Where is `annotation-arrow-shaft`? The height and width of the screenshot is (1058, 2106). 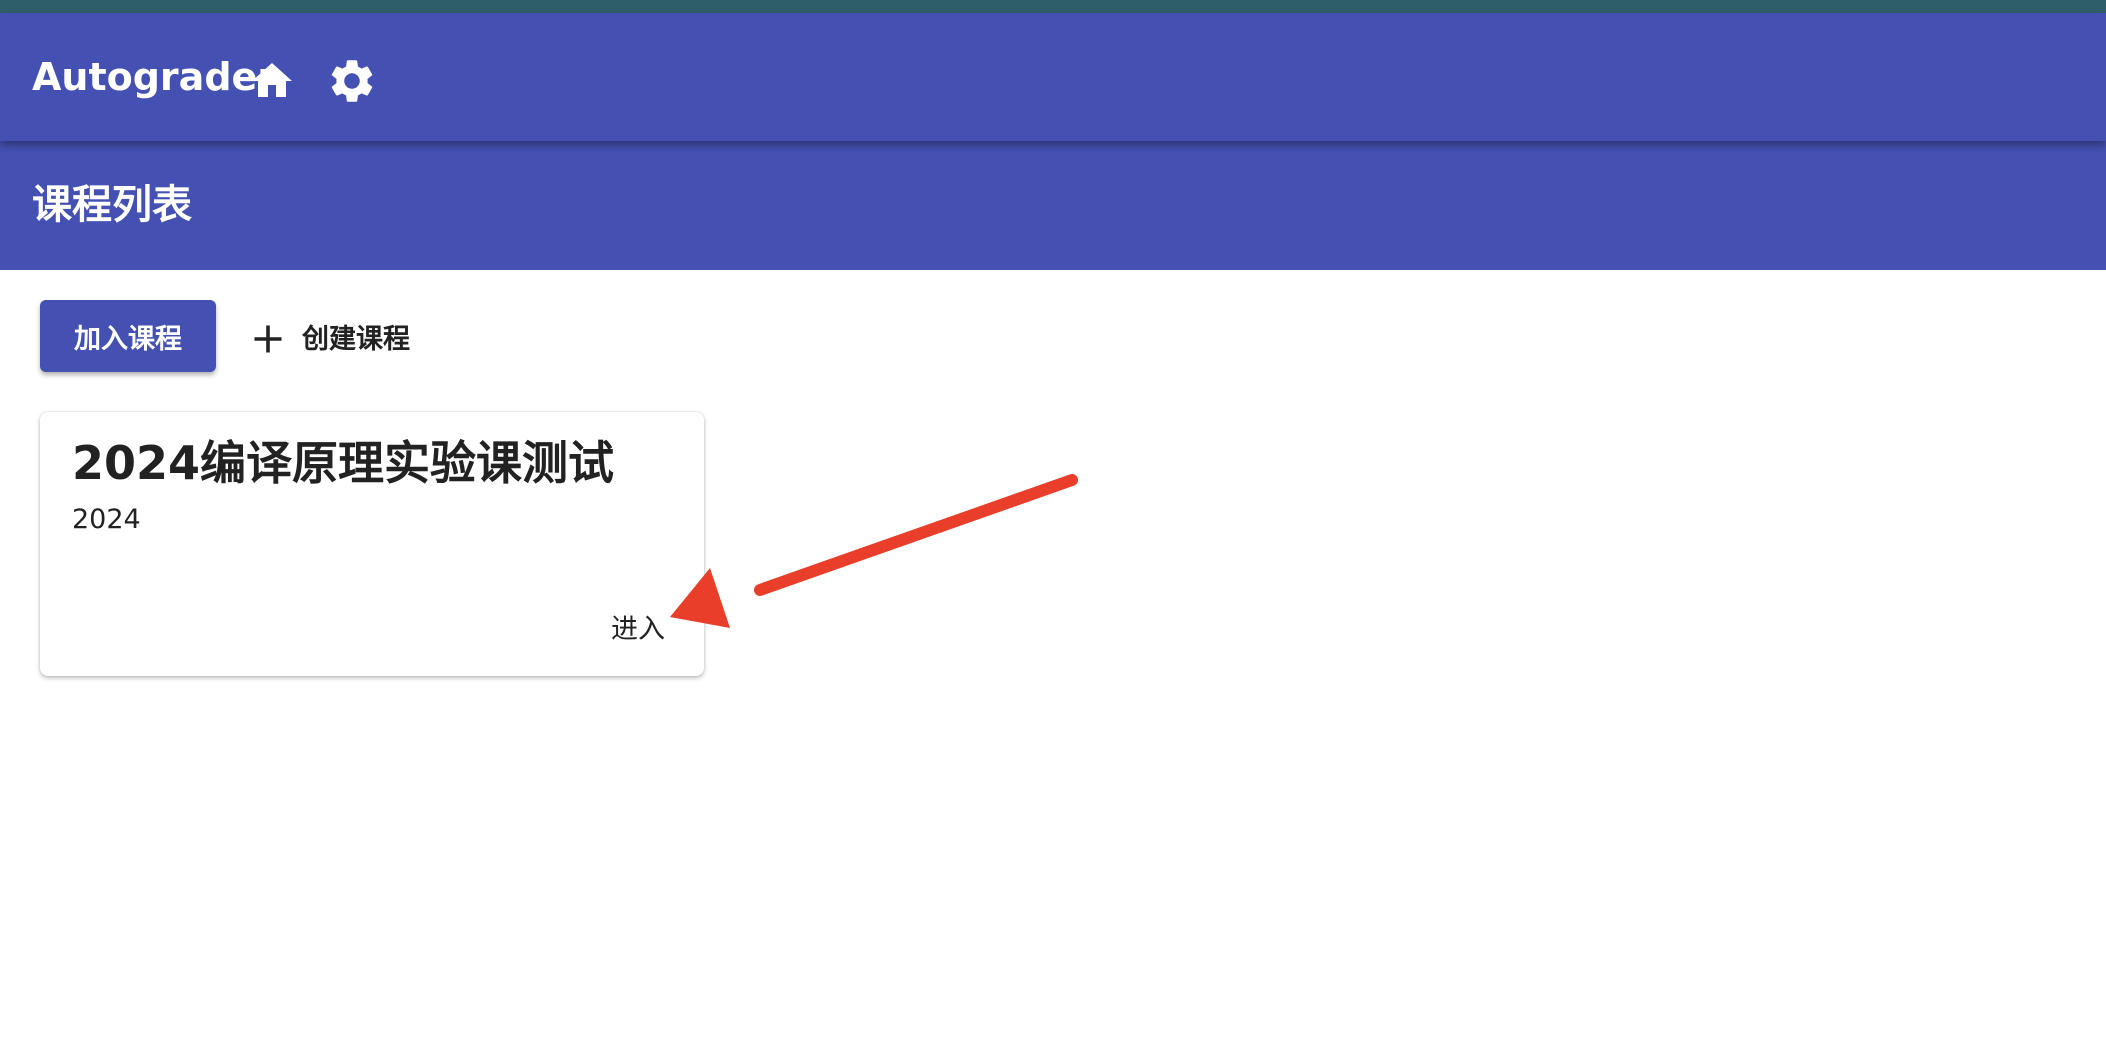
annotation-arrow-shaft is located at coordinates (916, 535).